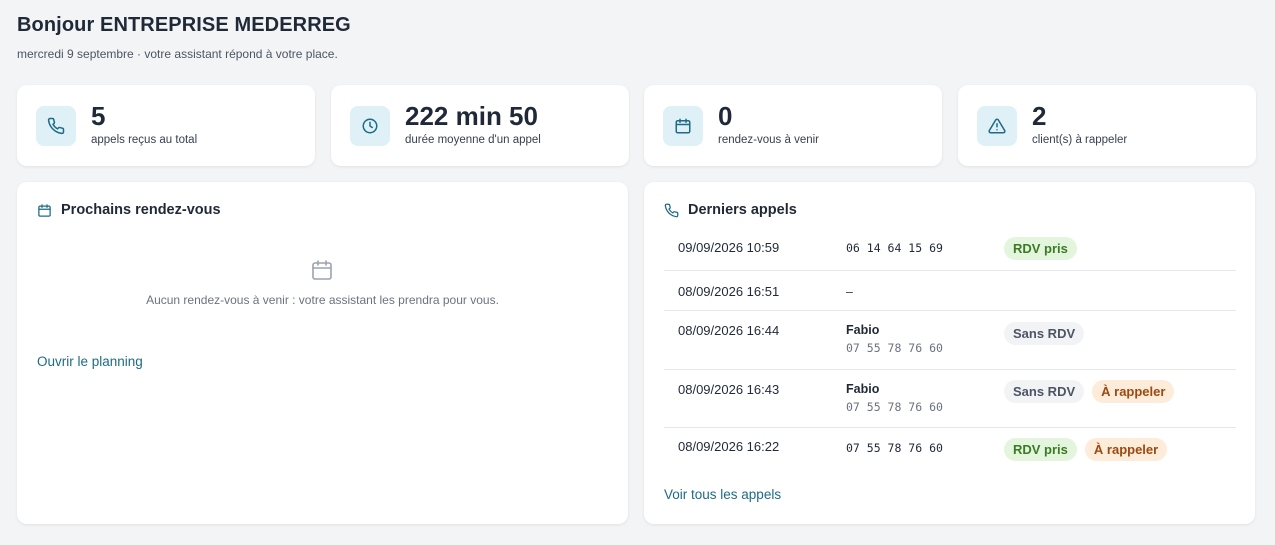 This screenshot has height=545, width=1275. What do you see at coordinates (98, 116) in the screenshot?
I see `stat-value: 5` at bounding box center [98, 116].